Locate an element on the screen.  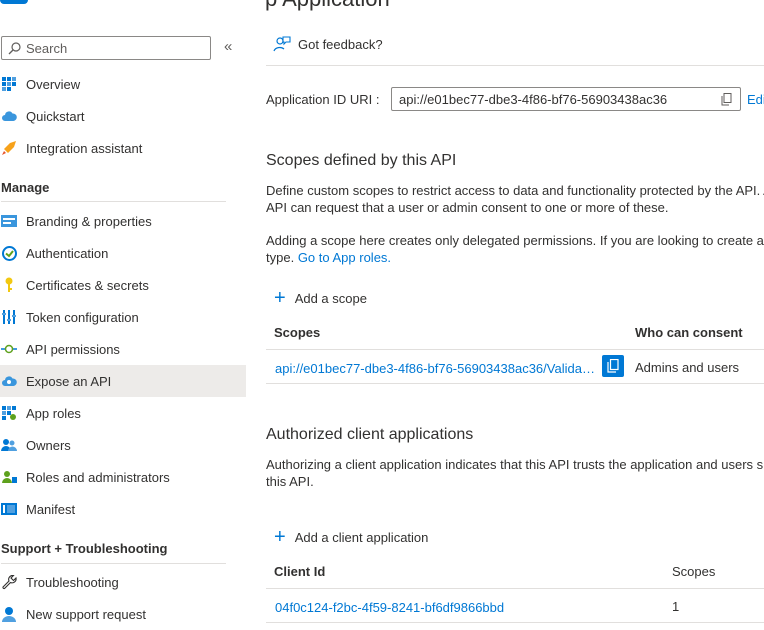
sidebar-item-overview: Overview is located at coordinates (123, 84).